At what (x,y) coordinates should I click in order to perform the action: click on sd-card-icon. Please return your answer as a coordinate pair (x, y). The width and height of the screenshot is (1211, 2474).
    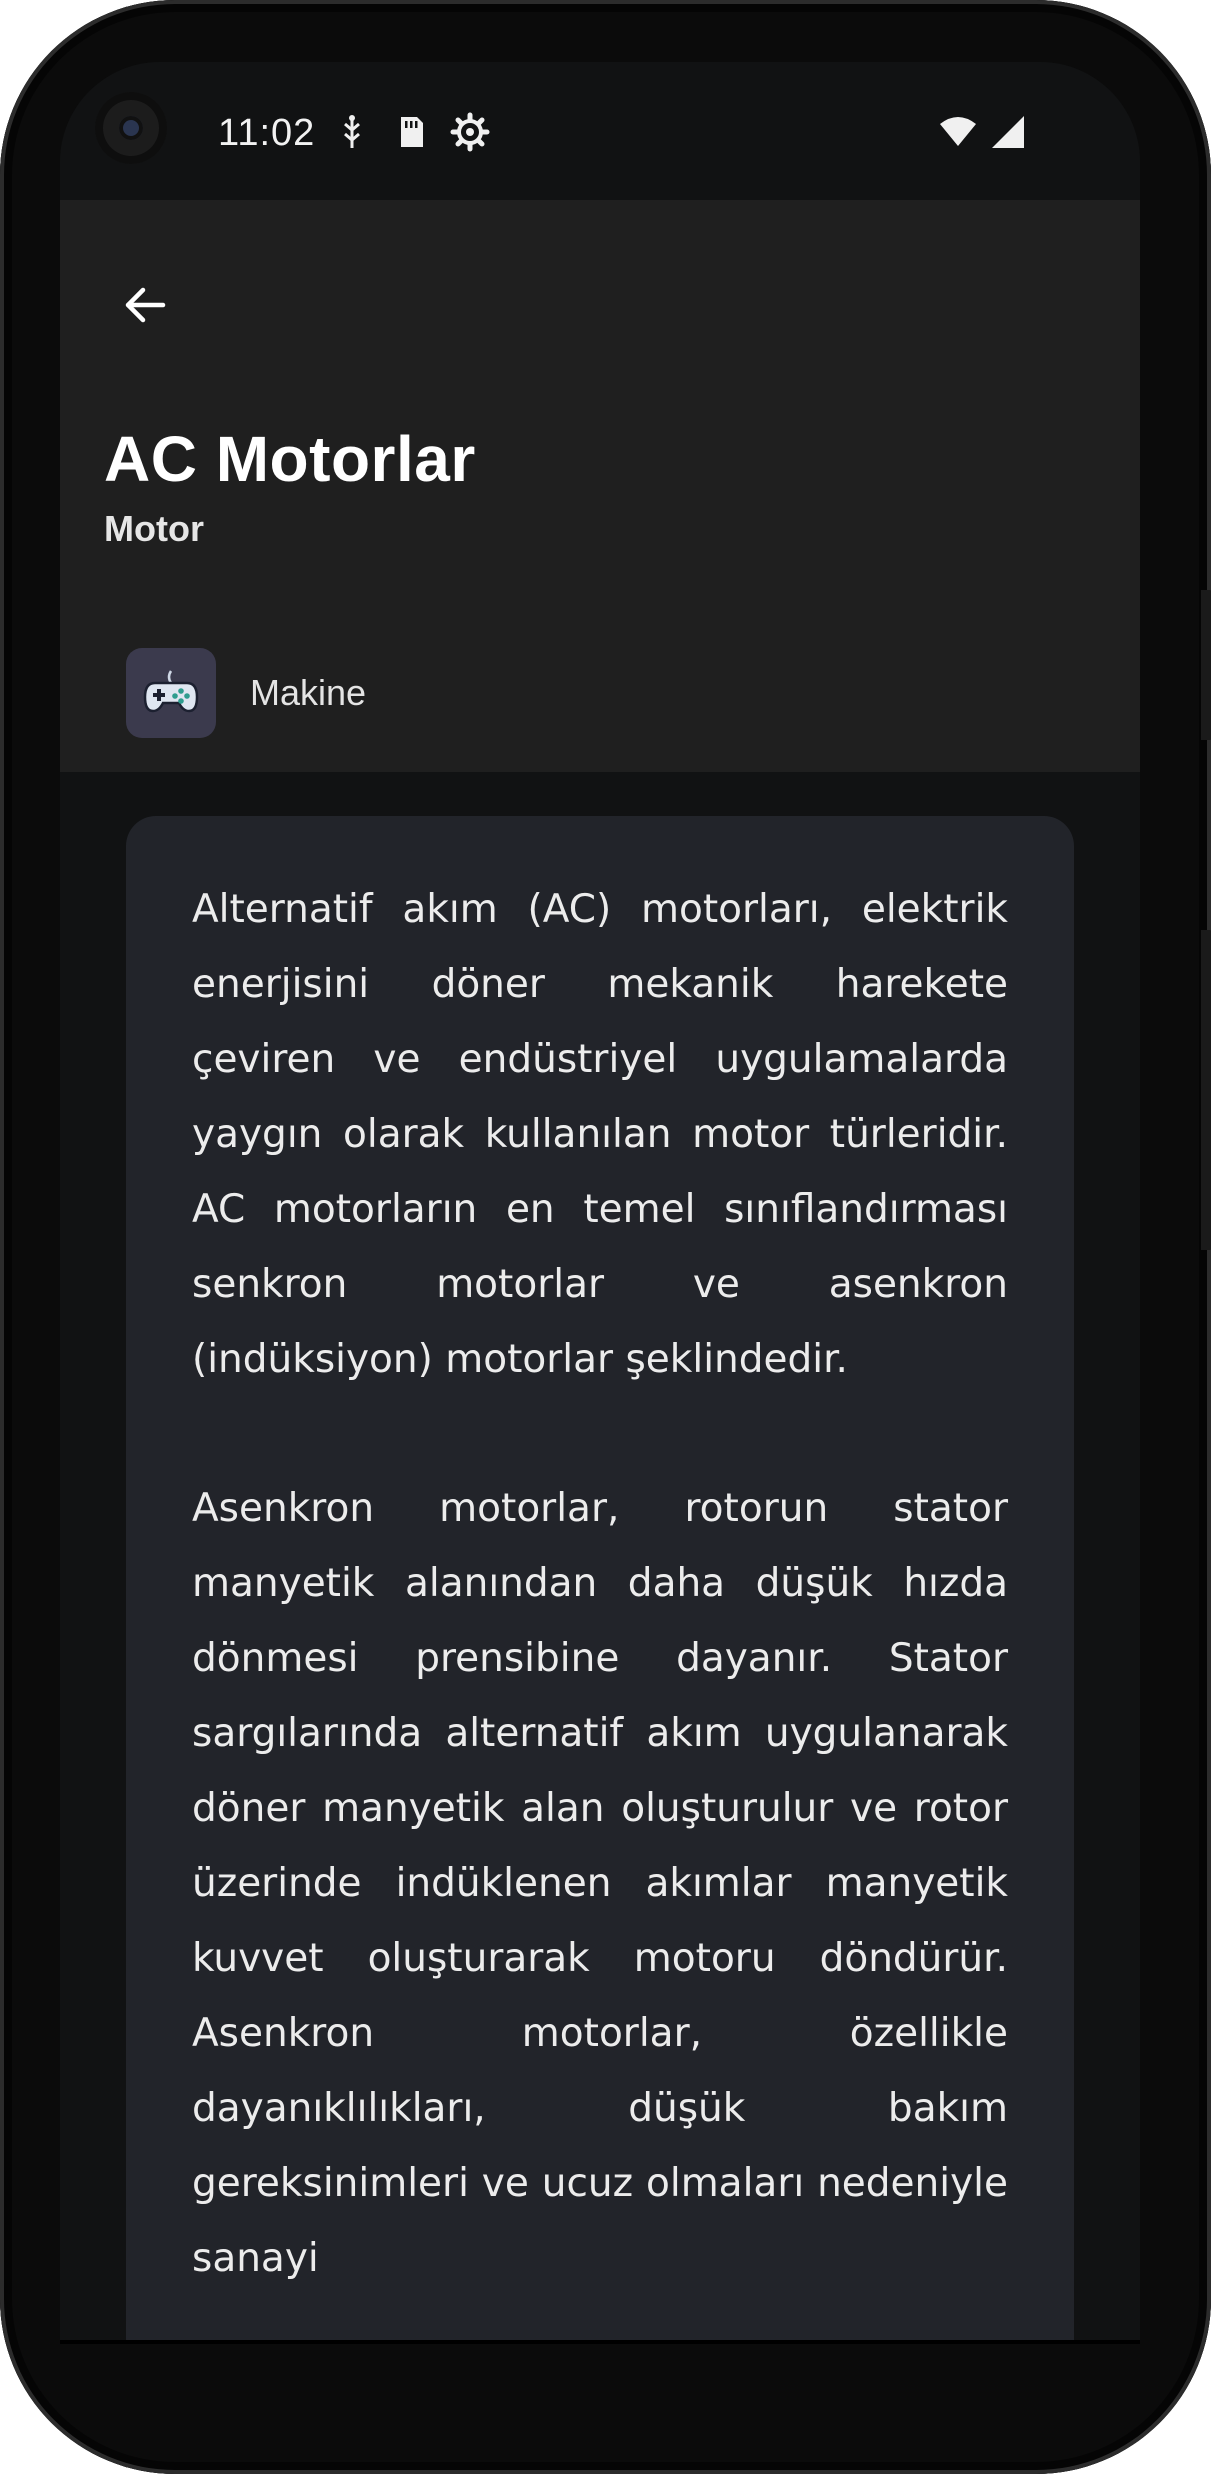
    Looking at the image, I should click on (410, 132).